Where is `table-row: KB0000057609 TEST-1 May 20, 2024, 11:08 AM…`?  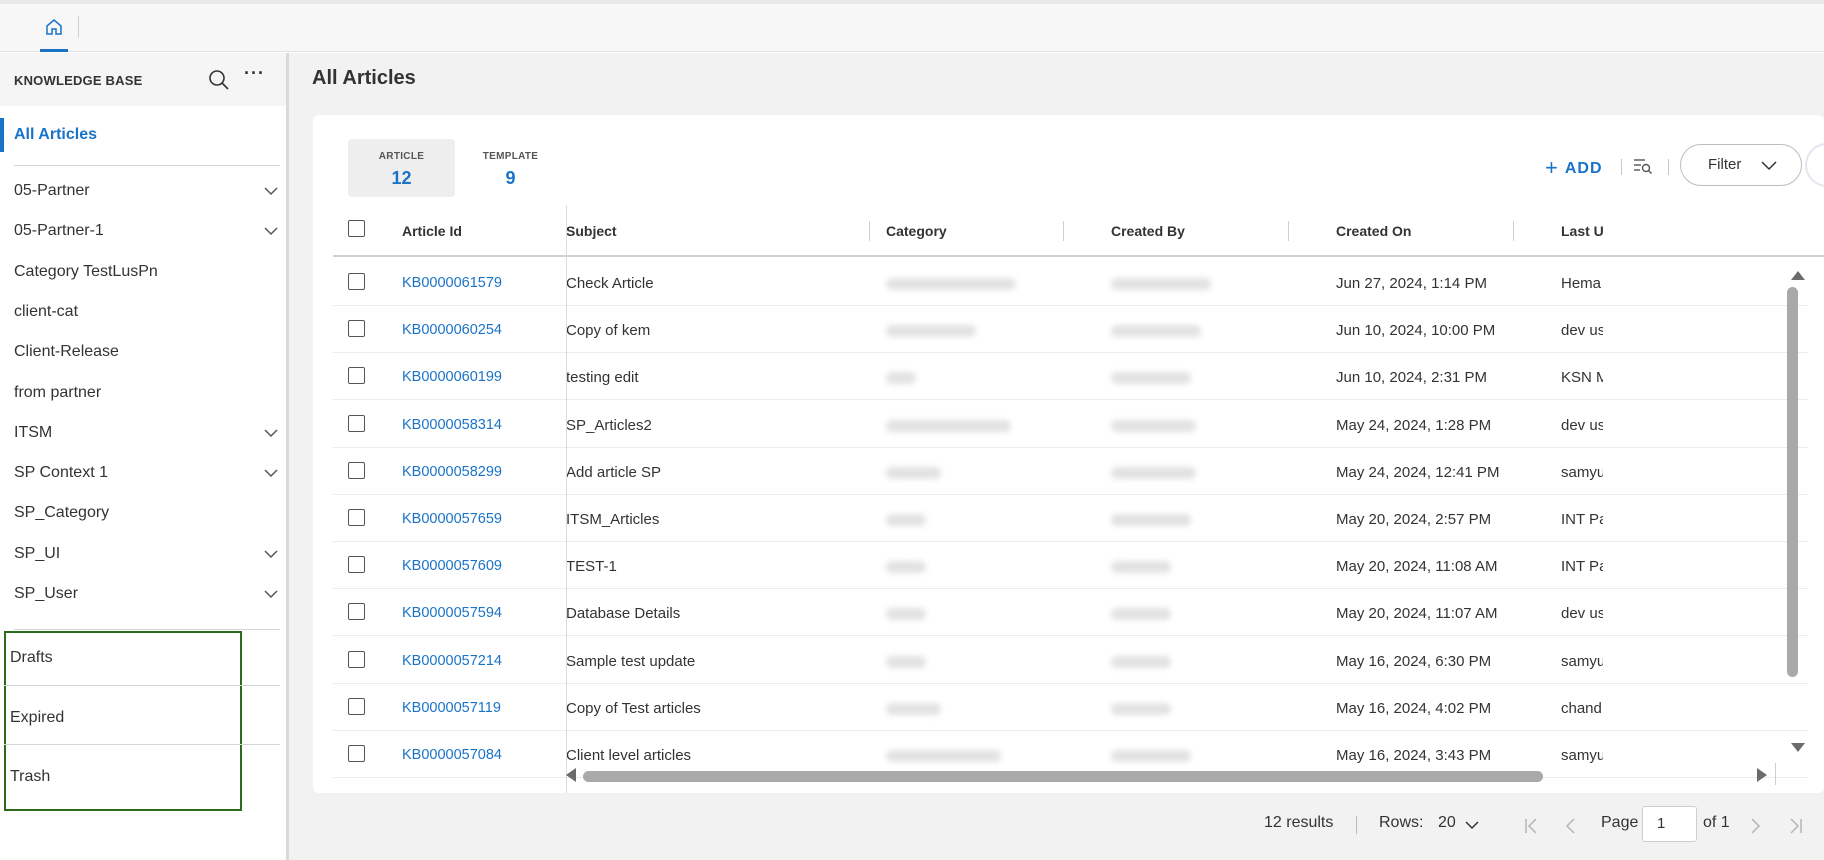
table-row: KB0000057609 TEST-1 May 20, 2024, 11:08 AM… is located at coordinates (1070, 566).